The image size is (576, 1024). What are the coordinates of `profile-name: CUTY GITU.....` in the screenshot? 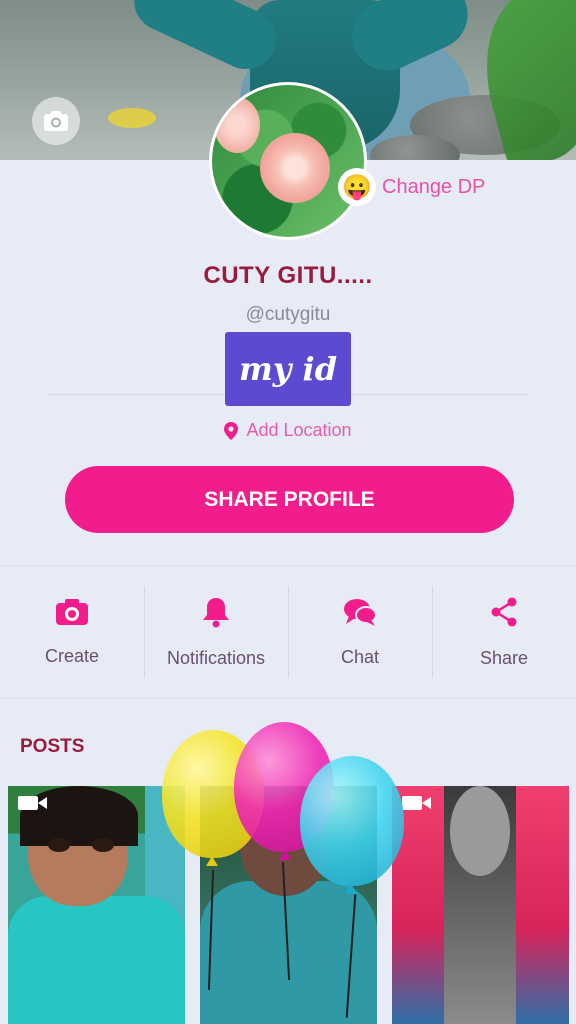 It's located at (288, 275).